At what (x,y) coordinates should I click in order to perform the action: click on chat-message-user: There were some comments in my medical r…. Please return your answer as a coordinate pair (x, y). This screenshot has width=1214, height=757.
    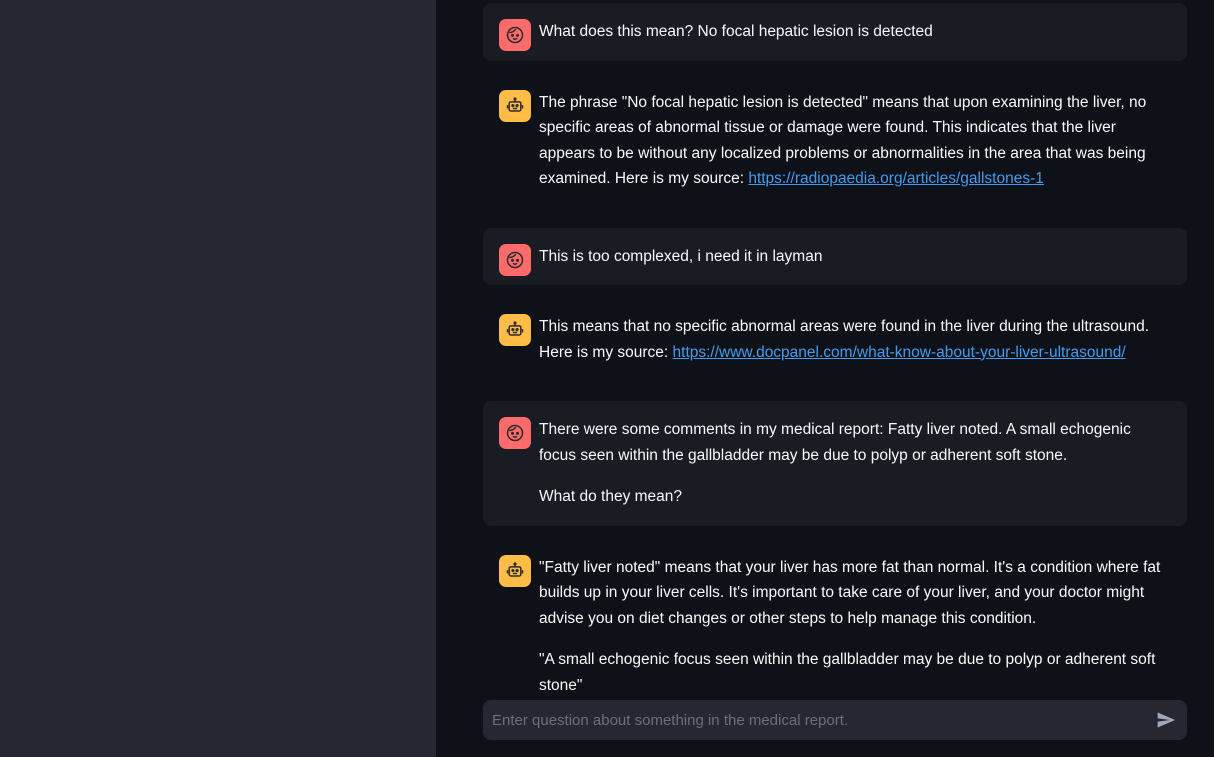
    Looking at the image, I should click on (835, 463).